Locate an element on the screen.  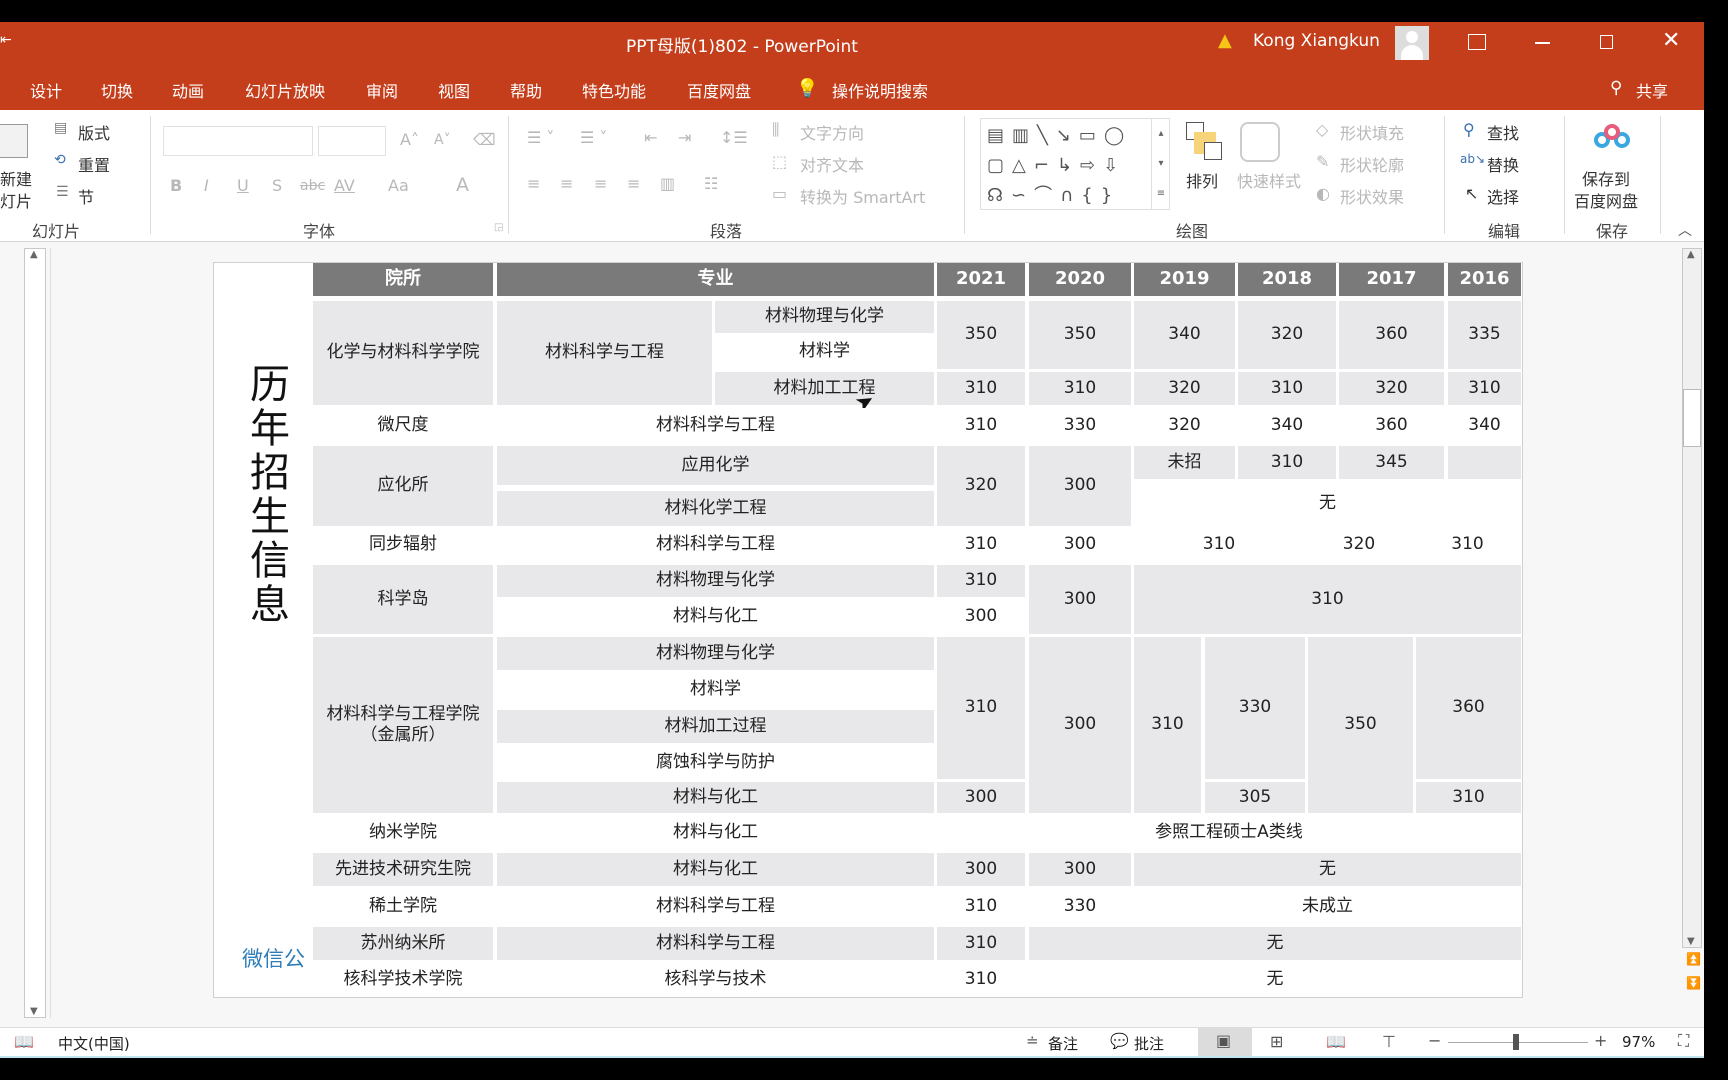
shape-effects-button: 形状效果 is located at coordinates (1372, 196).